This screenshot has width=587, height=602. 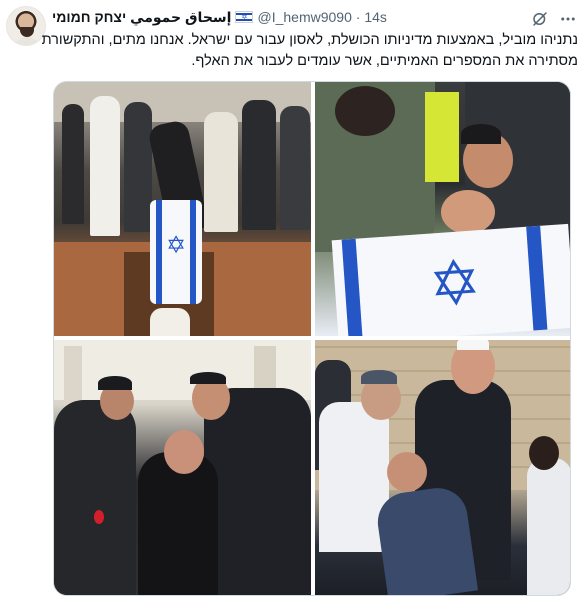 What do you see at coordinates (95, 497) in the screenshot?
I see `man-left` at bounding box center [95, 497].